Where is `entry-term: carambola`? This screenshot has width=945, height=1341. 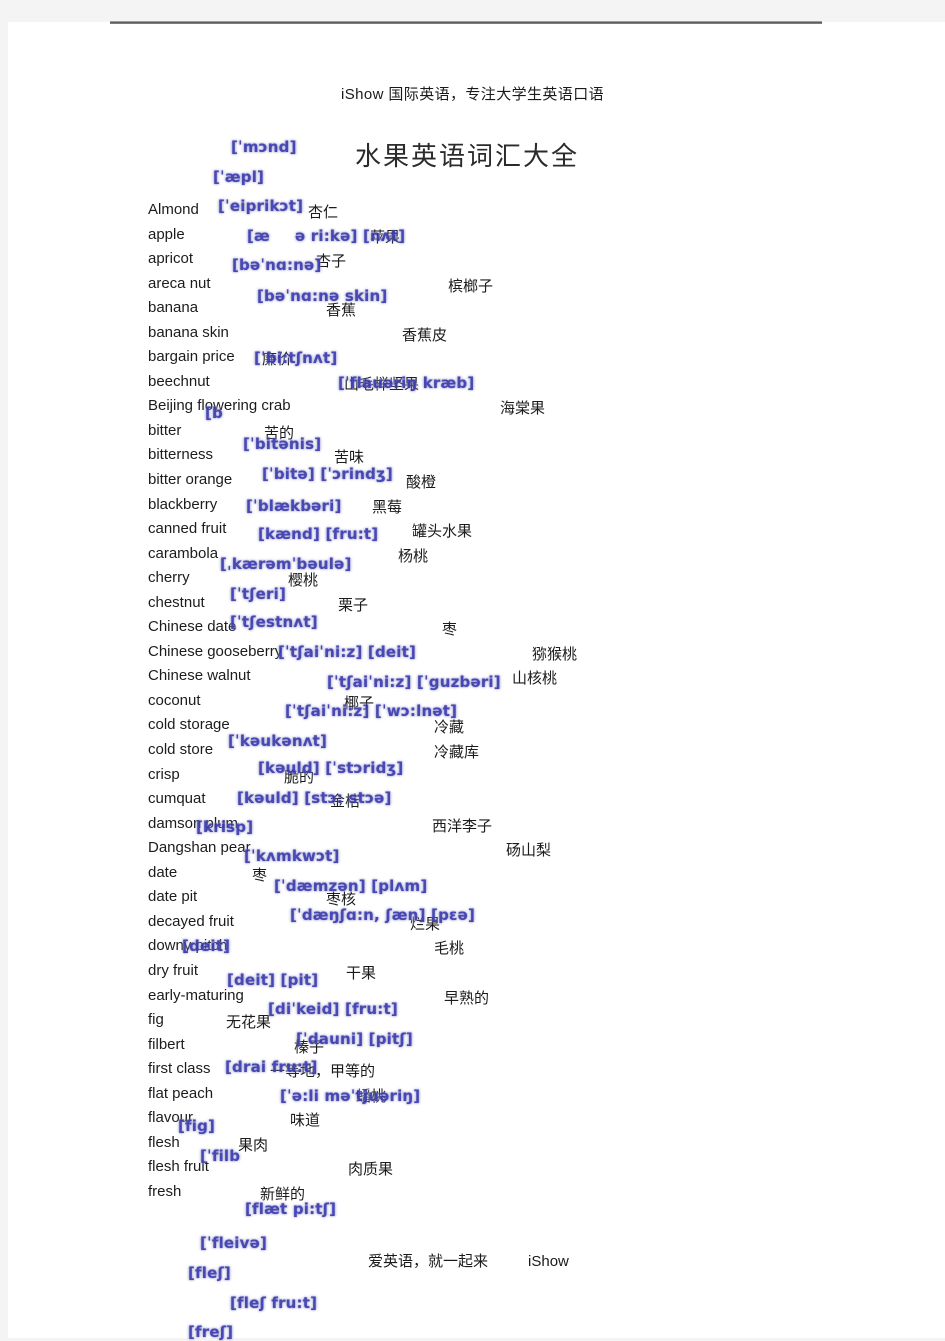 entry-term: carambola is located at coordinates (183, 553).